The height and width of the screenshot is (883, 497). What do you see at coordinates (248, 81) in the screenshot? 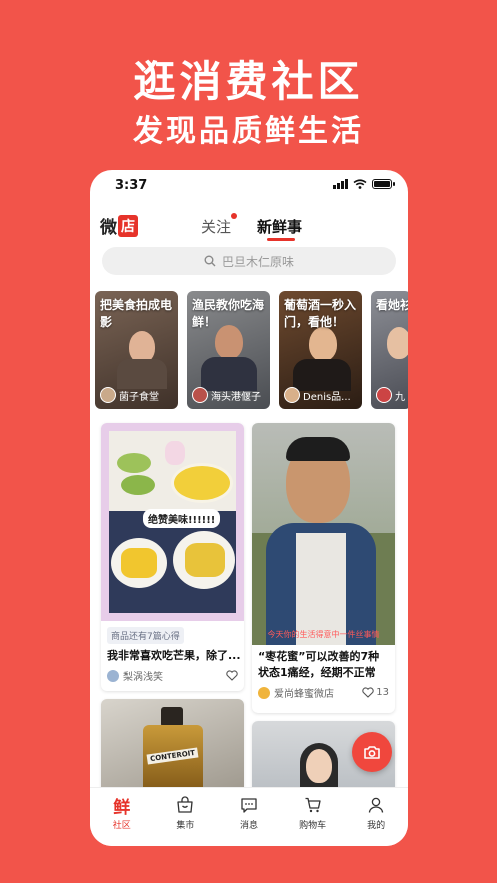
I see `promo-title: 逛消费社区` at bounding box center [248, 81].